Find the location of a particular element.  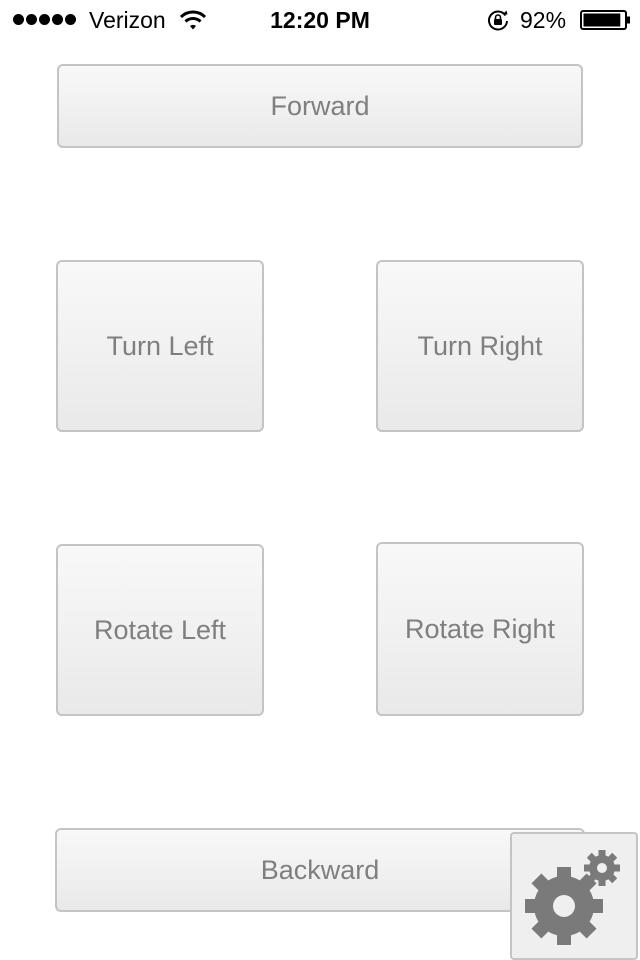

battery-icon is located at coordinates (606, 20).